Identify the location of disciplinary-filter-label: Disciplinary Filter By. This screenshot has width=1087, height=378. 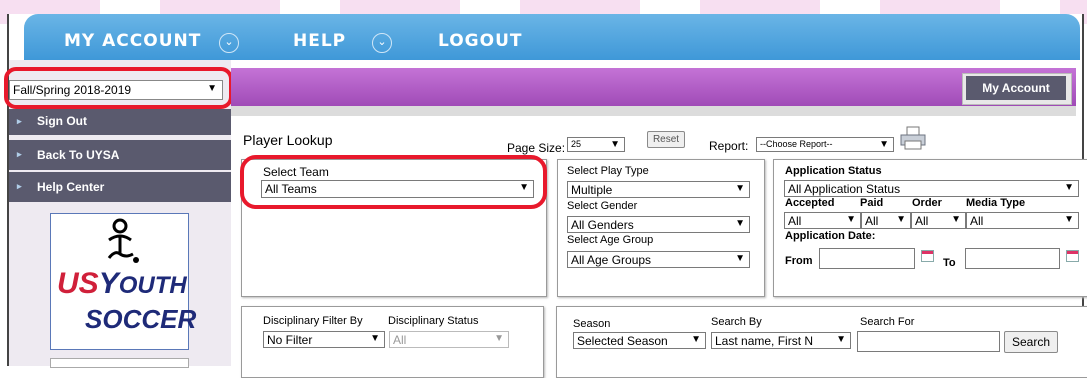
(313, 321).